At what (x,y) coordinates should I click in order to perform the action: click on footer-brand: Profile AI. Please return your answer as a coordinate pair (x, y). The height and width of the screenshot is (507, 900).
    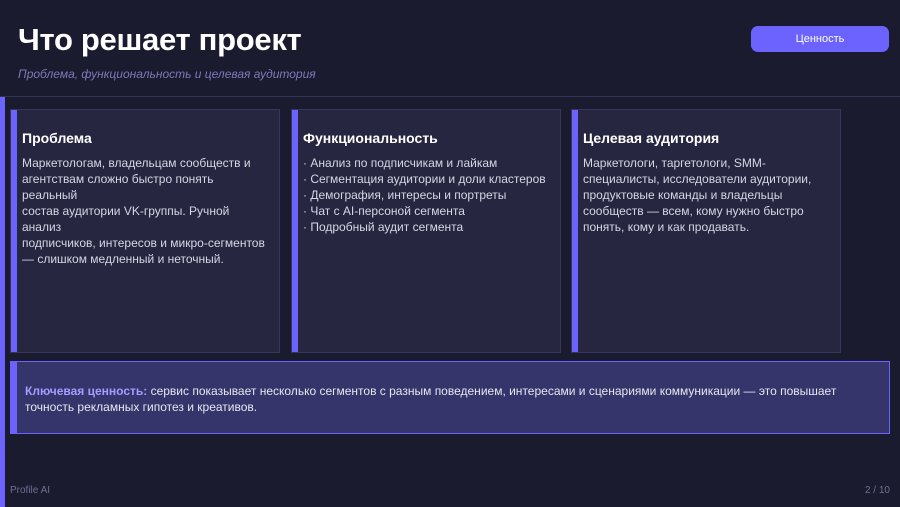
    Looking at the image, I should click on (30, 490).